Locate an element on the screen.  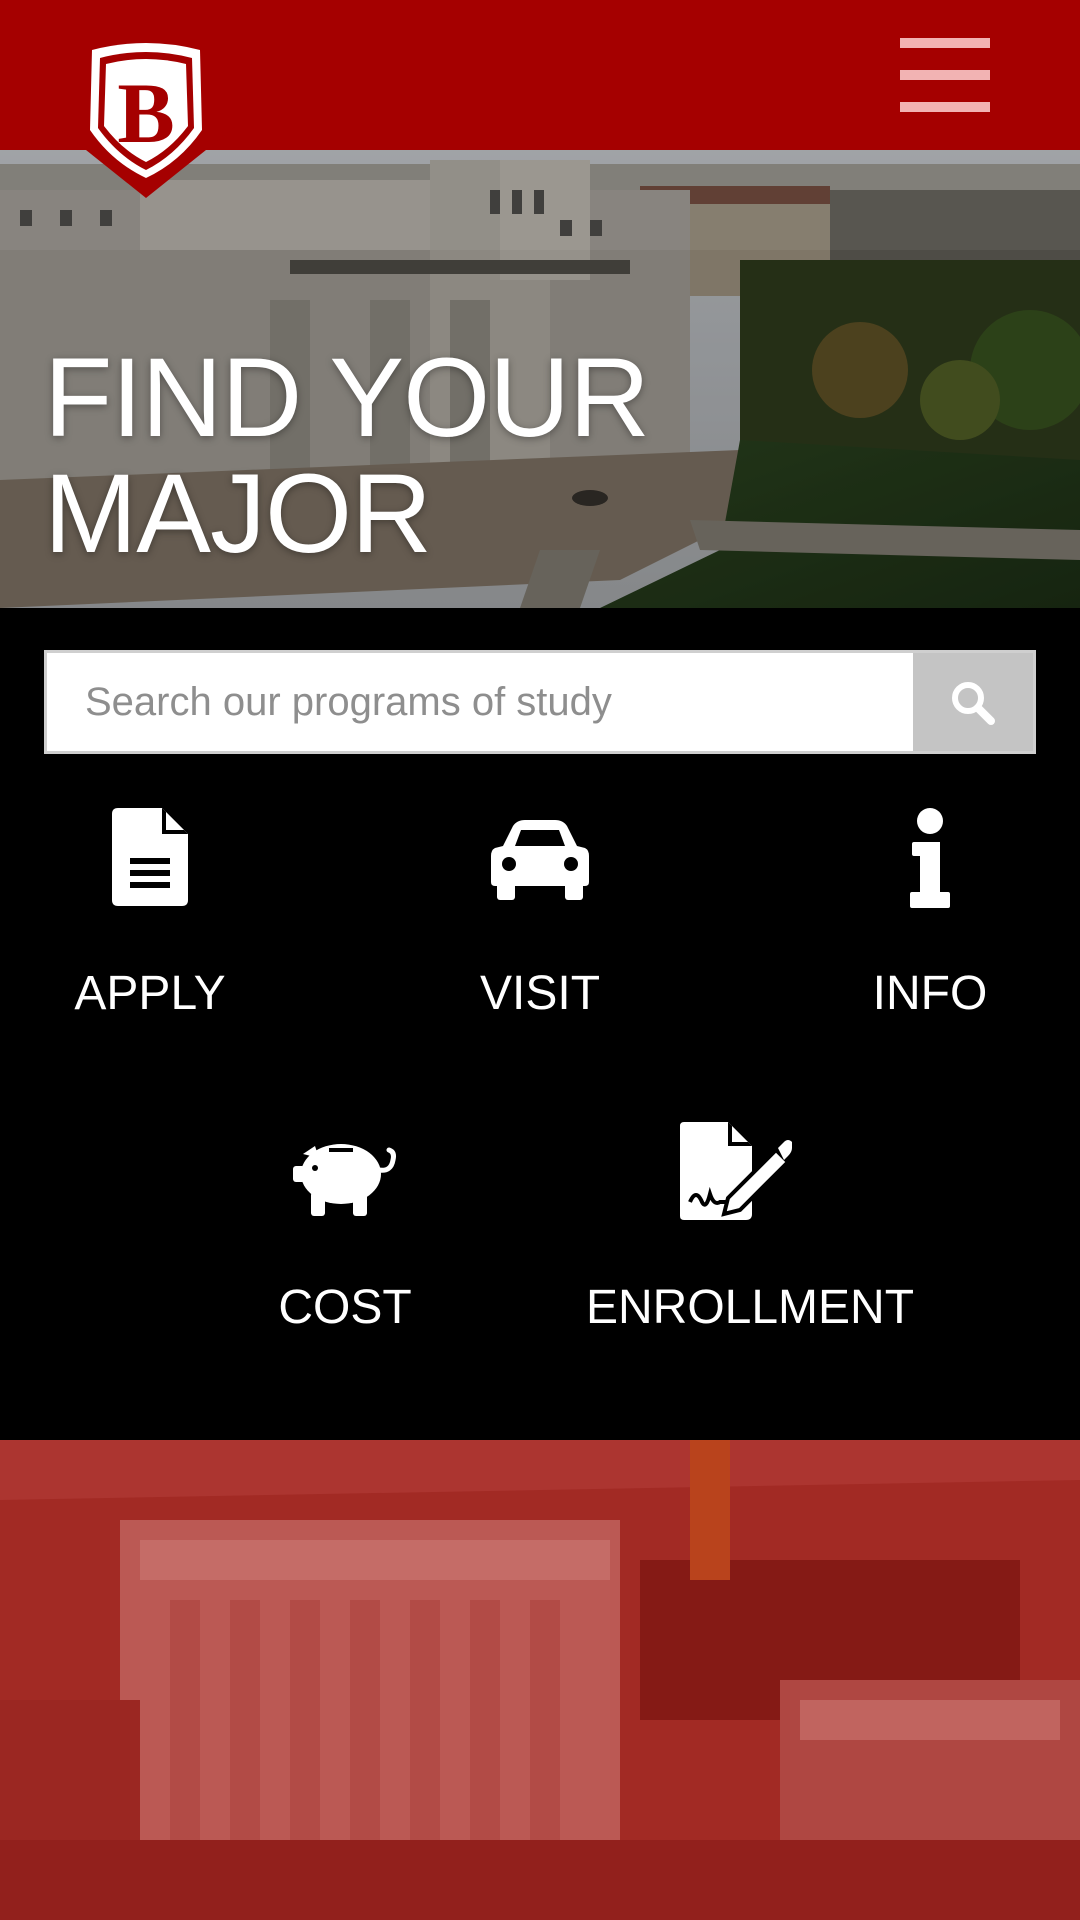
program-search is located at coordinates (540, 702).